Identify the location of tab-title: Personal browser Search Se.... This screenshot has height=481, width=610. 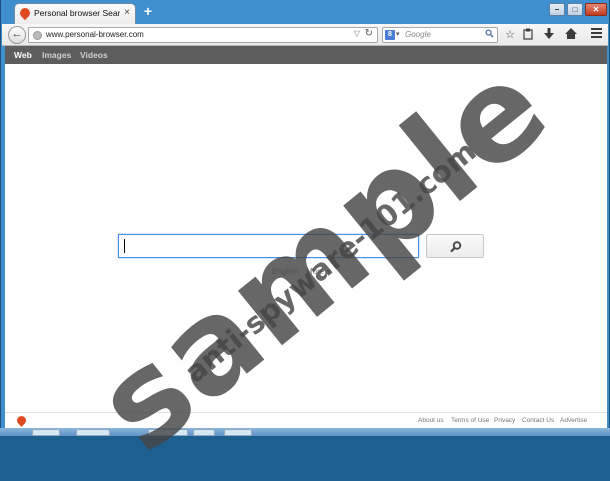
(77, 13).